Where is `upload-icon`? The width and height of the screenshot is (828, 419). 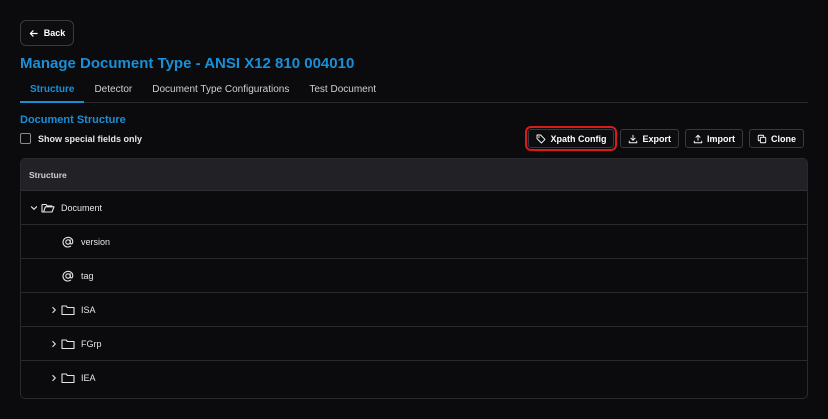
upload-icon is located at coordinates (698, 138).